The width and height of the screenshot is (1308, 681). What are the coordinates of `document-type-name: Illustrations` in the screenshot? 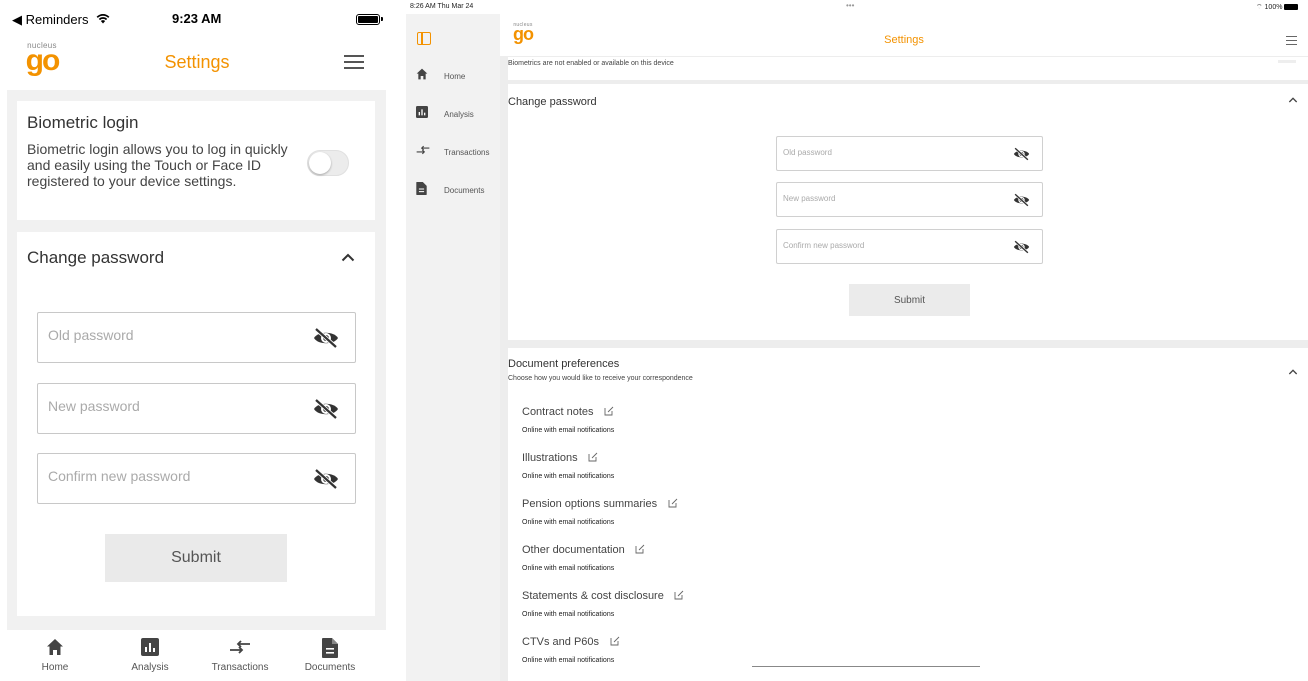 It's located at (550, 458).